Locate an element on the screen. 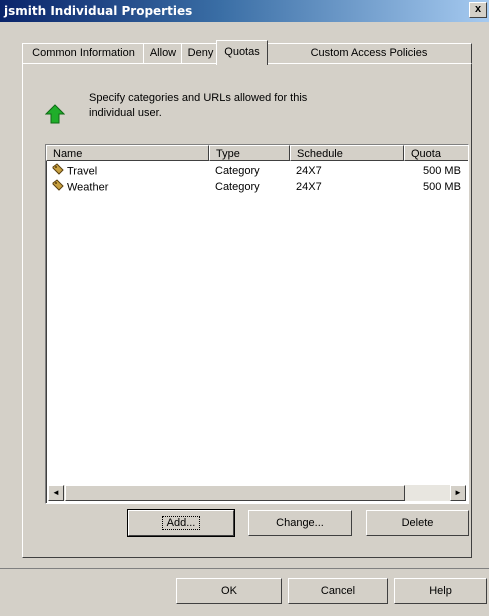 The image size is (489, 616). title-bar: jsmith Individual Properties x is located at coordinates (244, 11).